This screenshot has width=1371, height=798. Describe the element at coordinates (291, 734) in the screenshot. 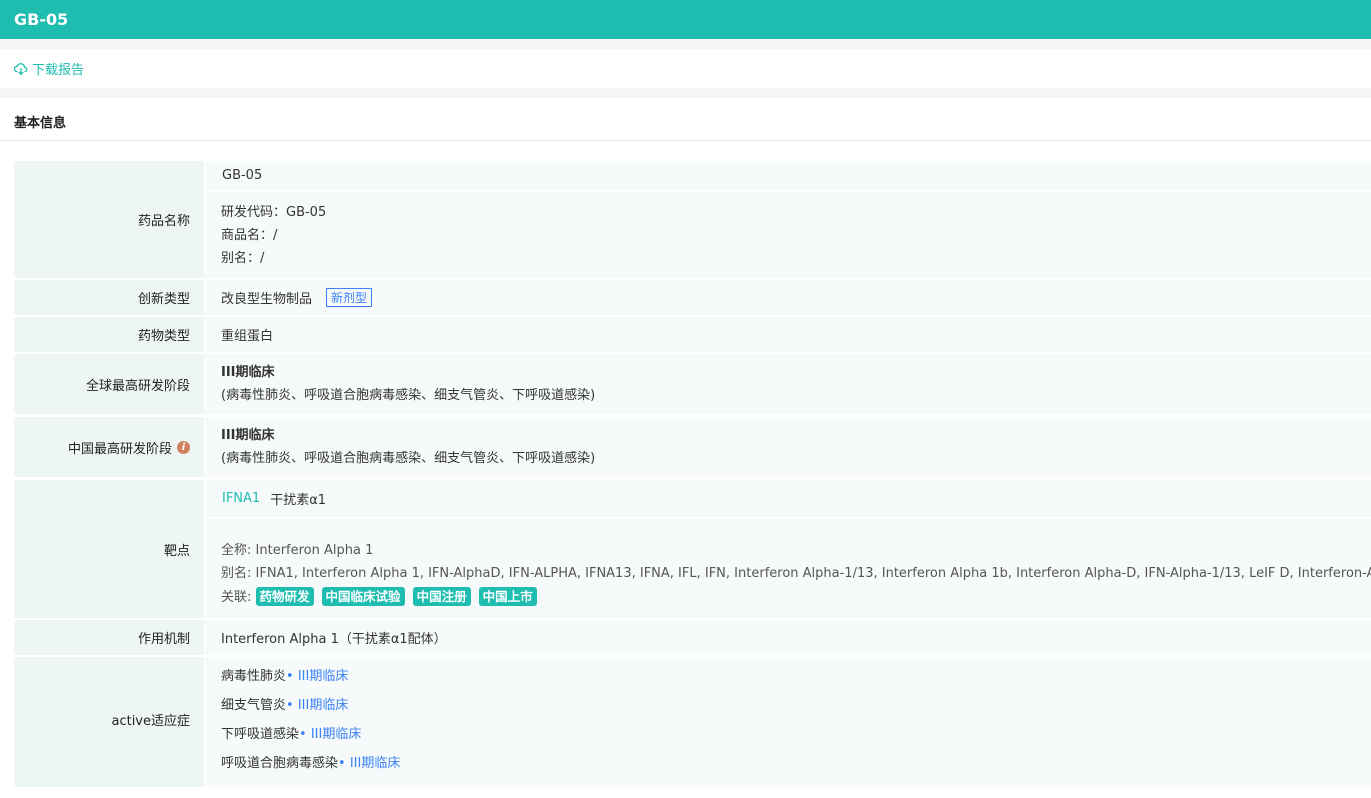

I see `indication-item: 下呼吸道感染• III期临床` at that location.